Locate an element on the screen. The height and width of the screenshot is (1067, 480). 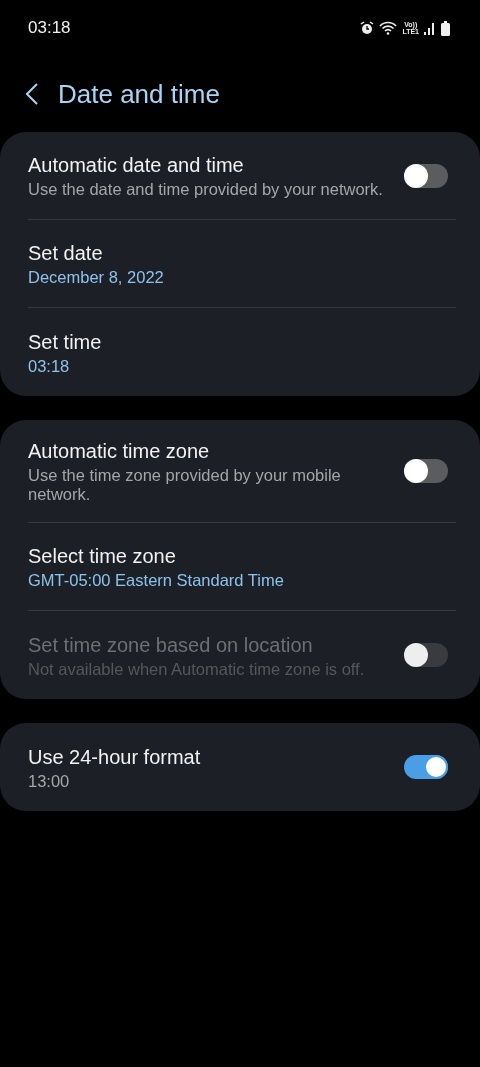
setting-title: Automatic time zone is located at coordinates (209, 451).